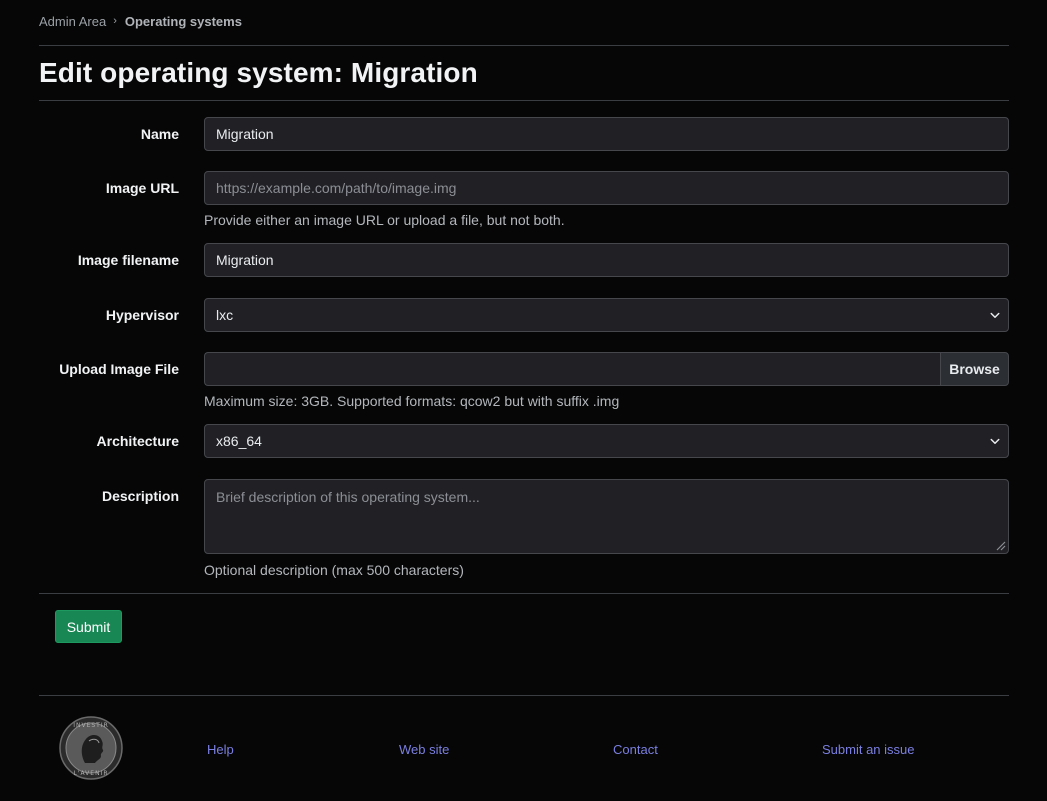 This screenshot has height=801, width=1047. I want to click on architecture-select: x86_64, so click(606, 441).